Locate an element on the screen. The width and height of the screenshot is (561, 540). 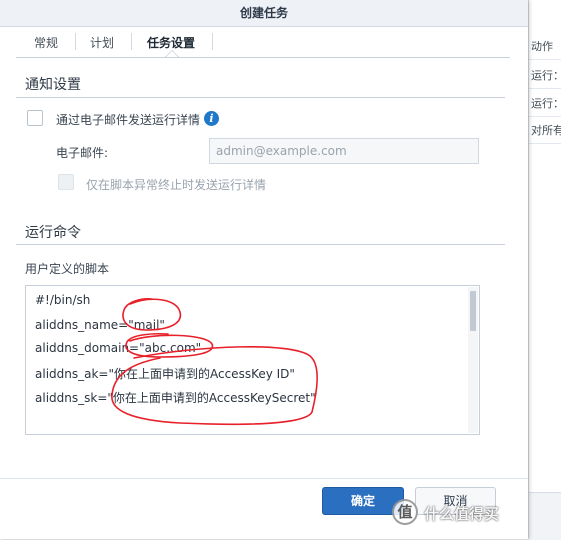
bg-row-3: 对所有 is located at coordinates (546, 130).